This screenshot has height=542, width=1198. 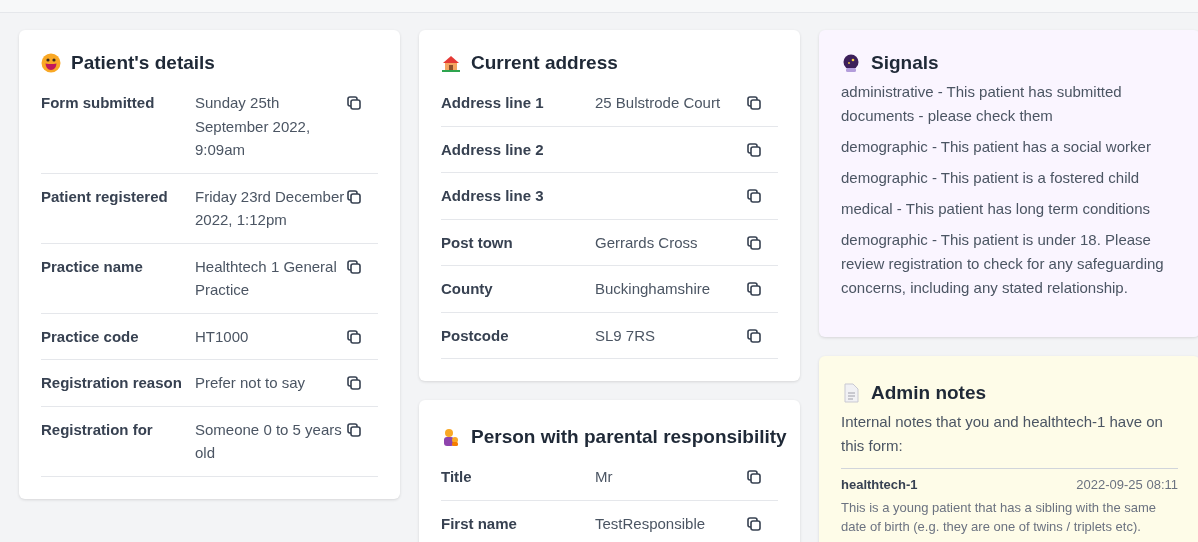 What do you see at coordinates (479, 523) in the screenshot?
I see `field-label: First name` at bounding box center [479, 523].